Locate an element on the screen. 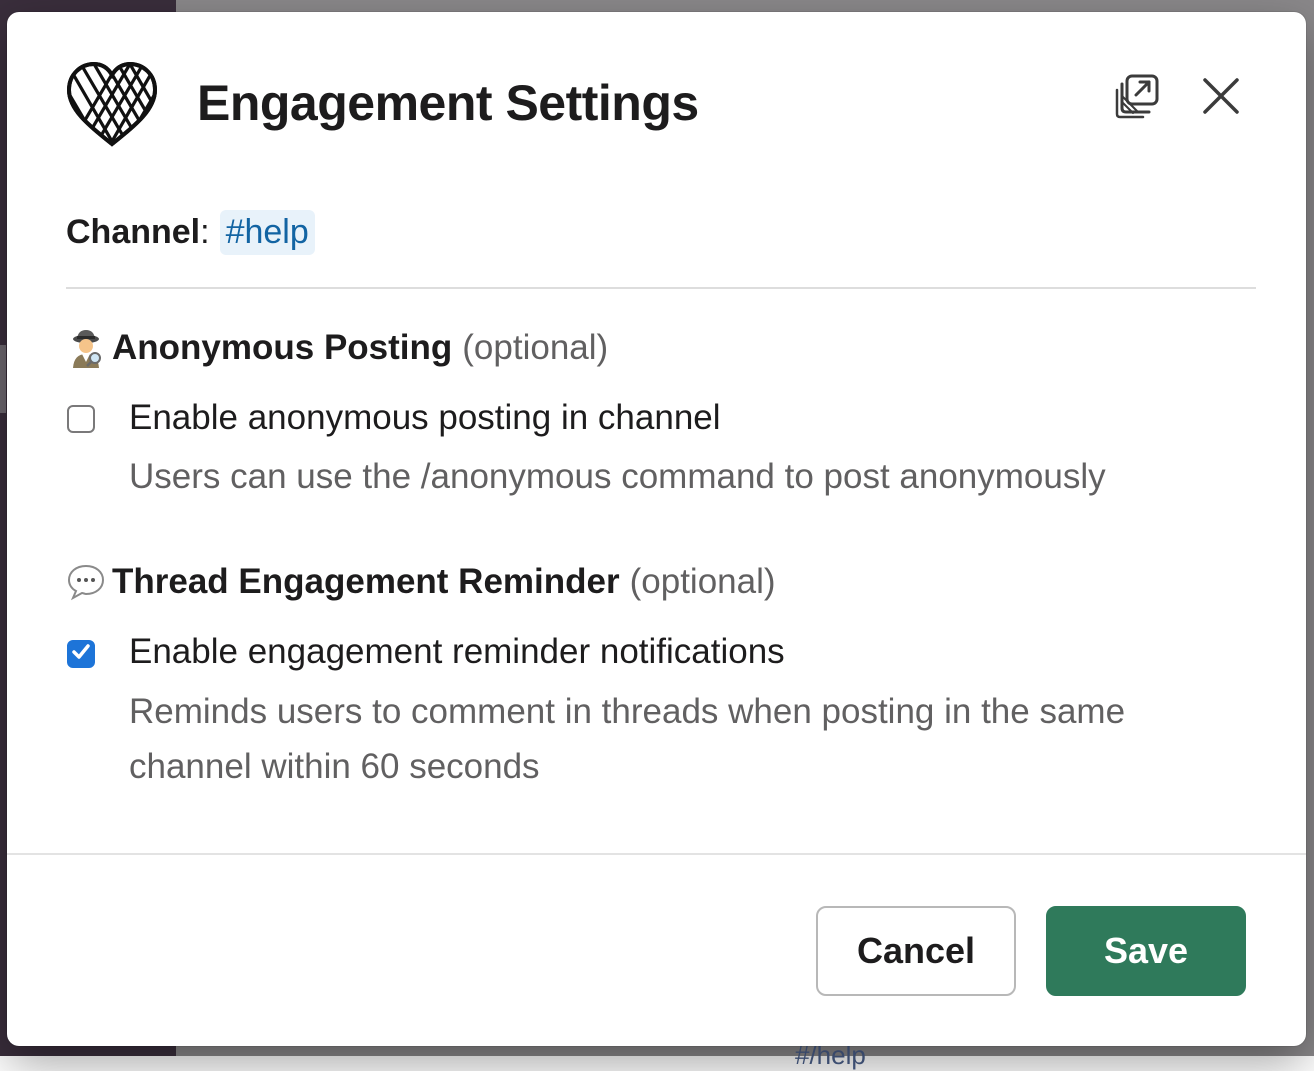 Image resolution: width=1314 pixels, height=1071 pixels. close-button is located at coordinates (1221, 98).